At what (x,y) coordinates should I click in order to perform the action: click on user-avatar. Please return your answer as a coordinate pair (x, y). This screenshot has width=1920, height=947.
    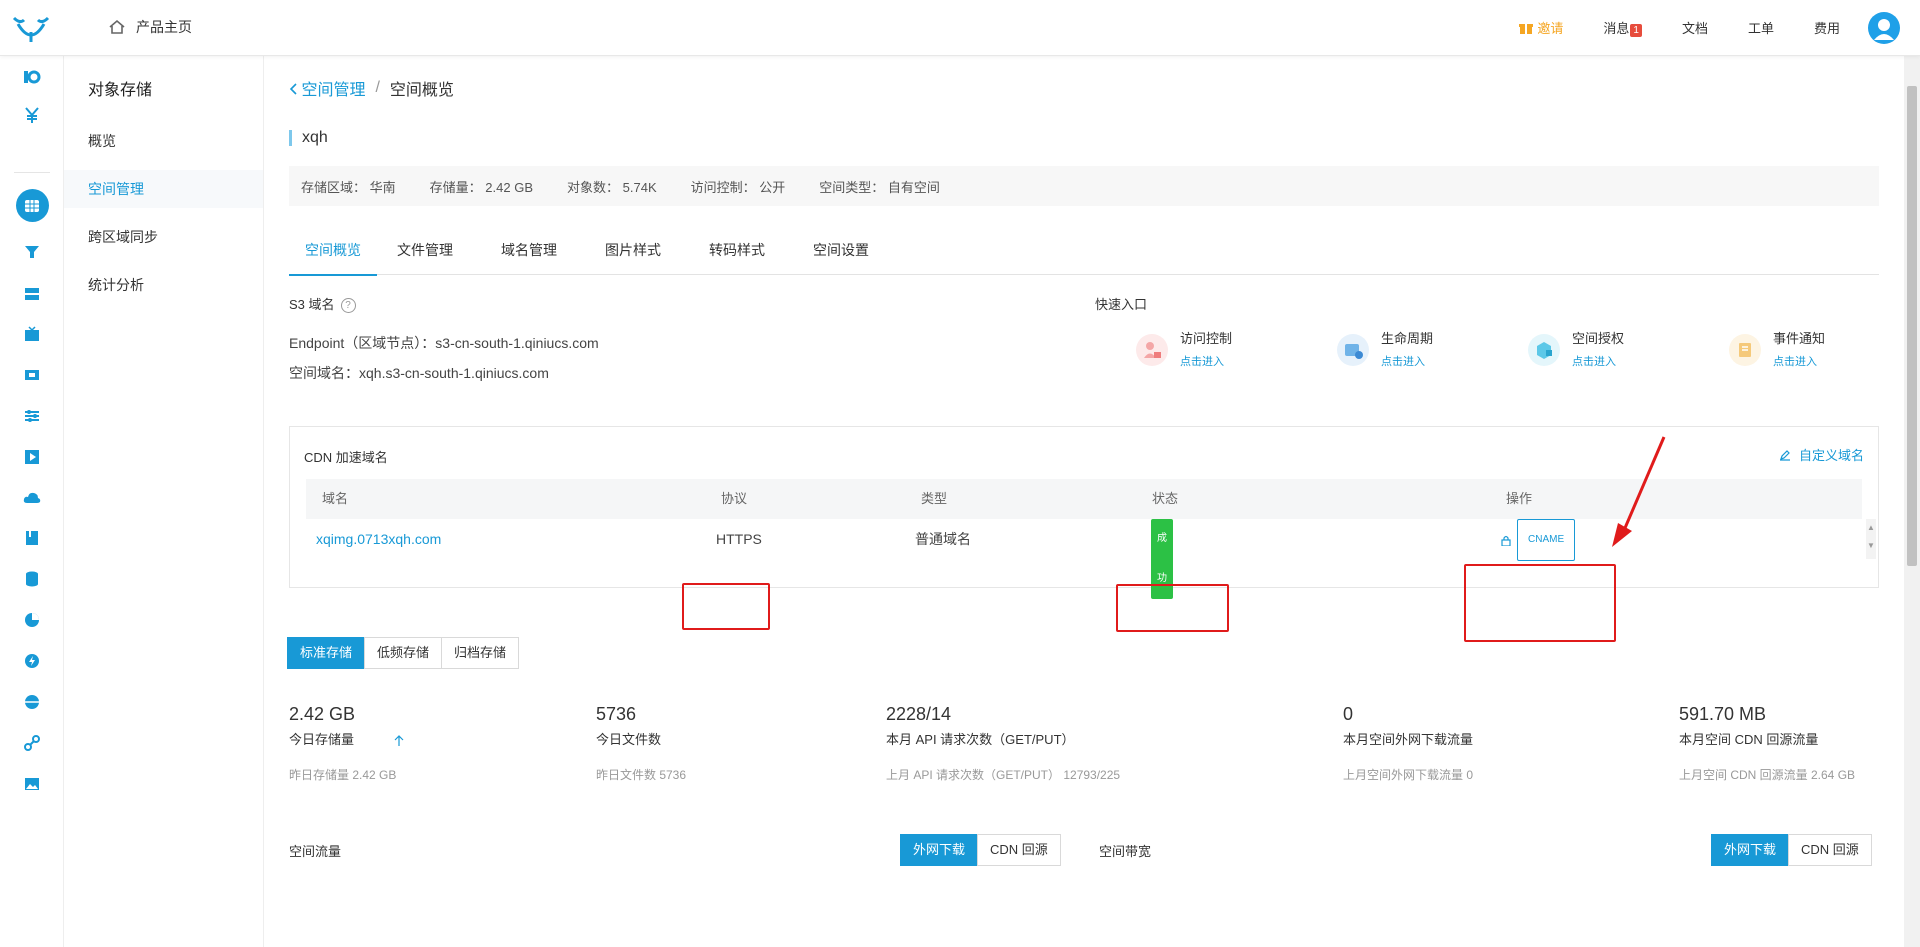
    Looking at the image, I should click on (1884, 28).